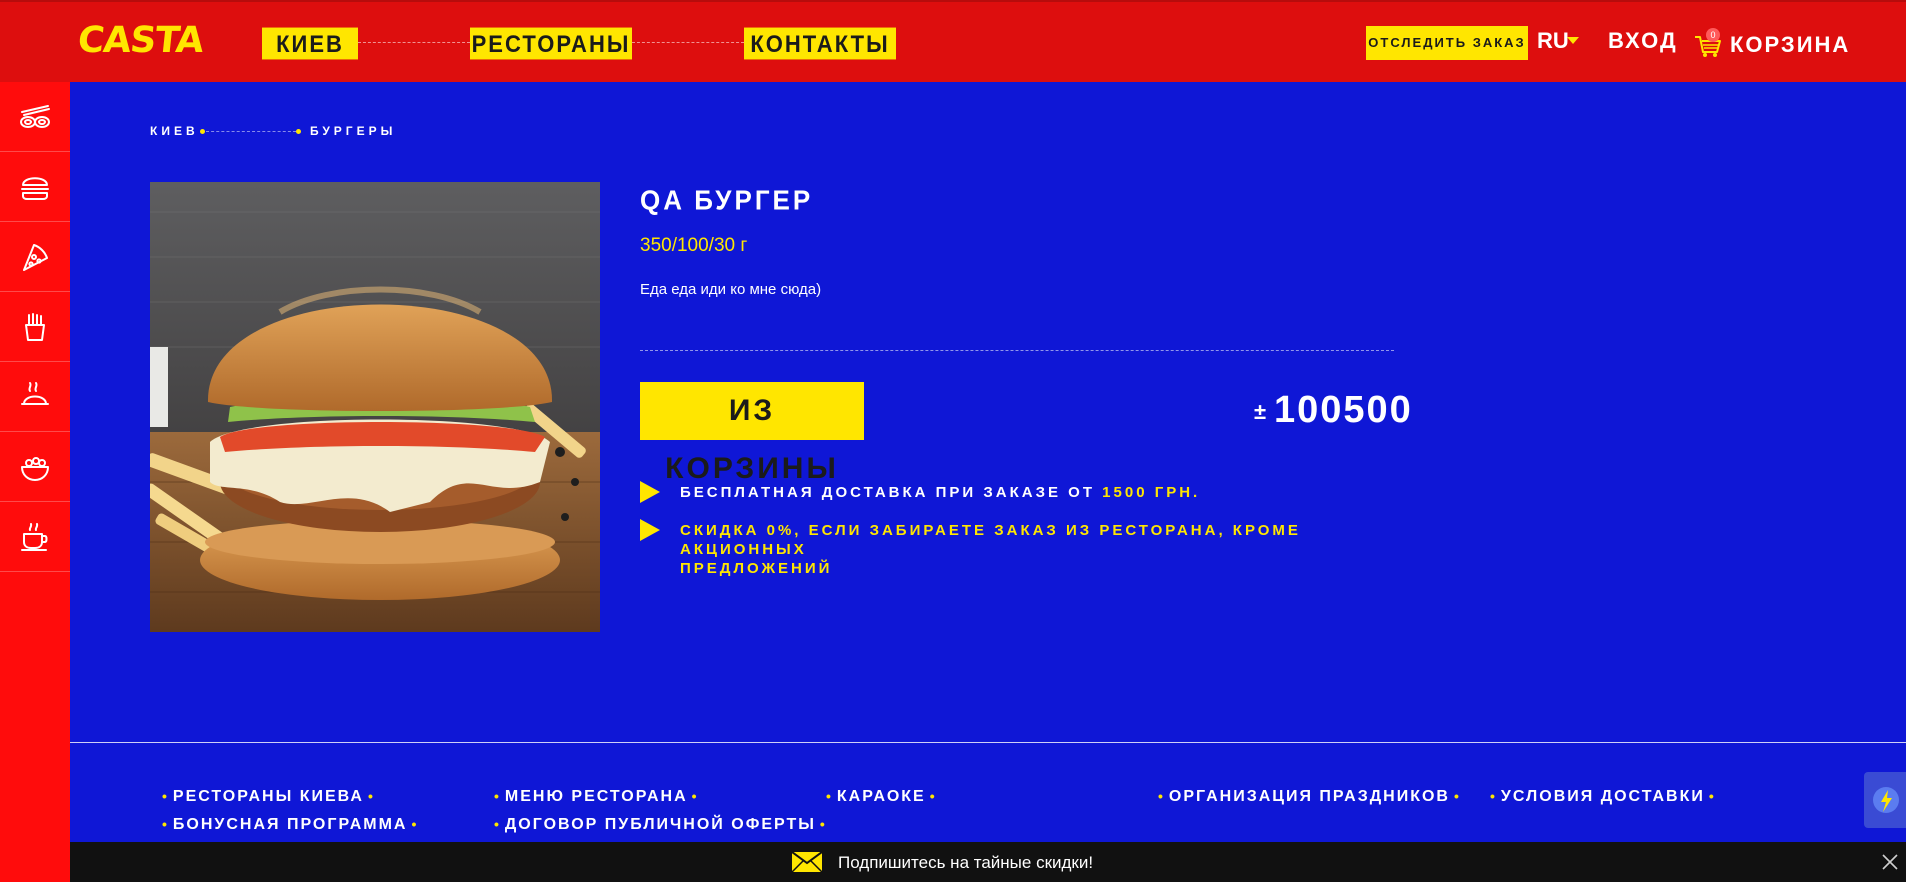  Describe the element at coordinates (887, 492) in the screenshot. I see `delivery-text: БЕСПЛАТНАЯ ДОСТАВКА ПРИ ЗАКАЗЕ ОТ` at that location.